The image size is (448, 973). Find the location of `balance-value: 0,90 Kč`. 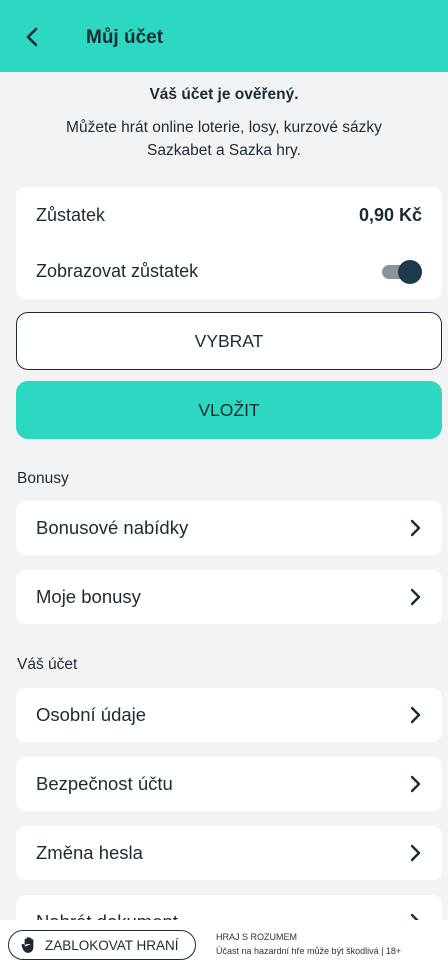

balance-value: 0,90 Kč is located at coordinates (390, 214).